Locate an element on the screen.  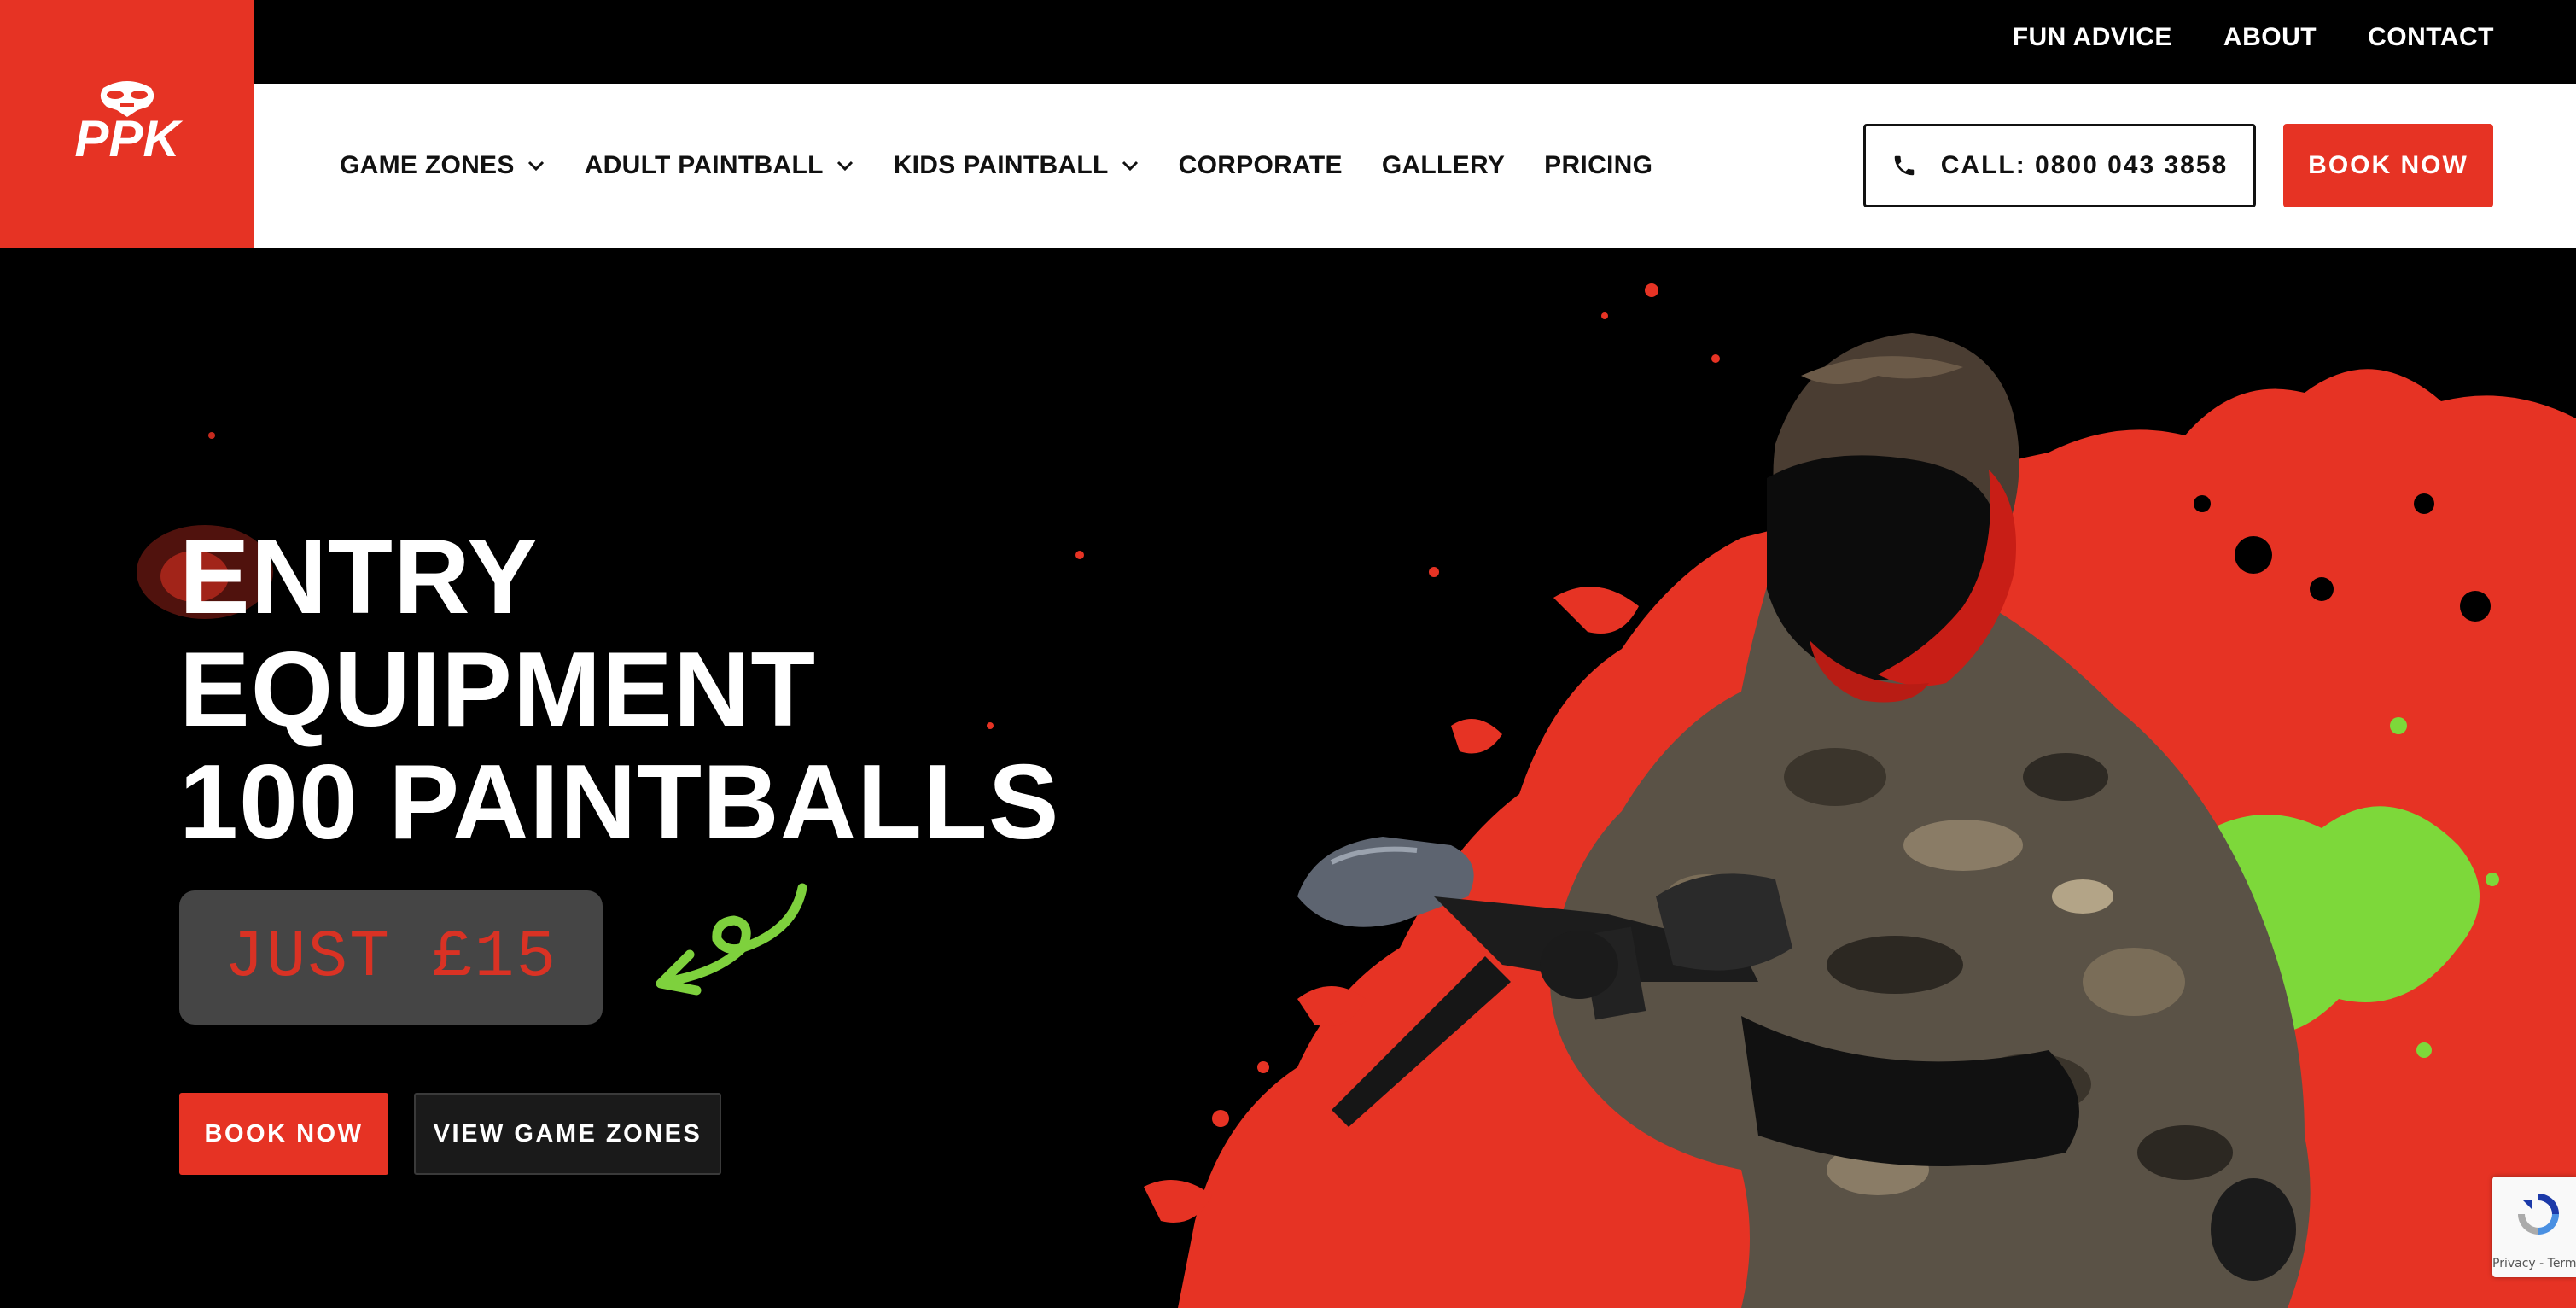
recaptcha-badge: Privacy - Terms is located at coordinates (2534, 1227).